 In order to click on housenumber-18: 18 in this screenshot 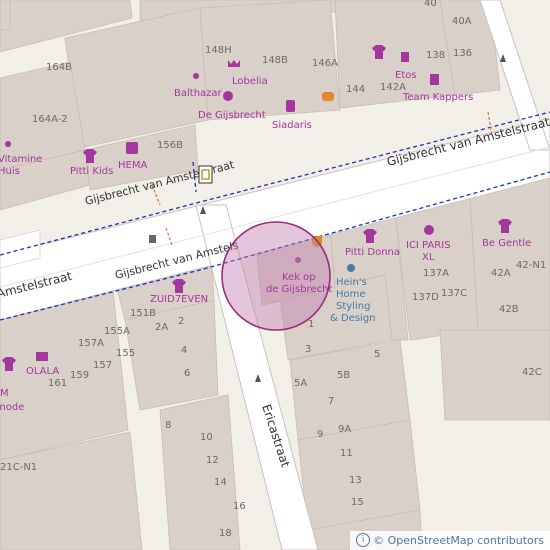, I will do `click(225, 533)`.